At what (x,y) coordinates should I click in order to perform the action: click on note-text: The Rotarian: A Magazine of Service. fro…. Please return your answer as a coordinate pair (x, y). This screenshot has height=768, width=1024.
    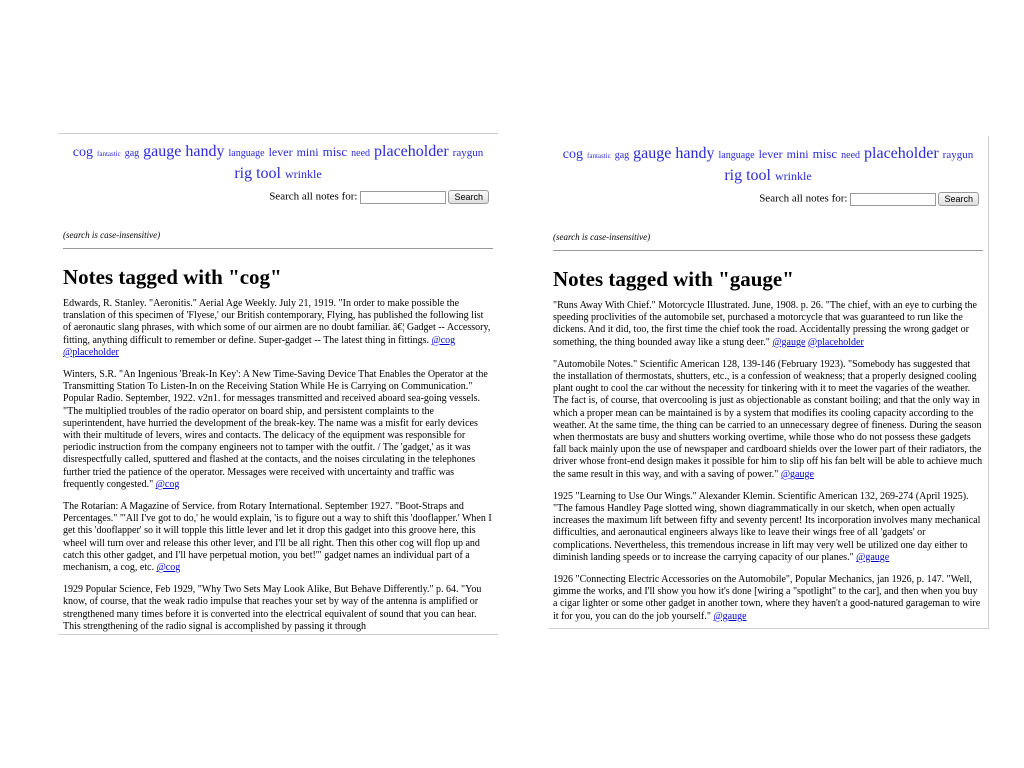
    Looking at the image, I should click on (277, 537).